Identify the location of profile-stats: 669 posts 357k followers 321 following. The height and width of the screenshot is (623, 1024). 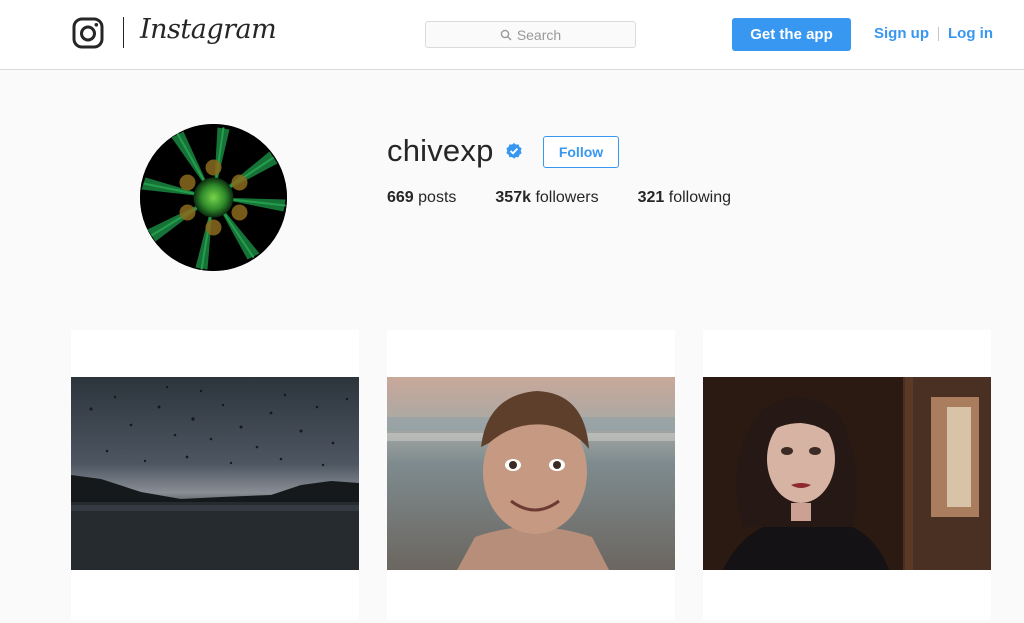
(578, 198).